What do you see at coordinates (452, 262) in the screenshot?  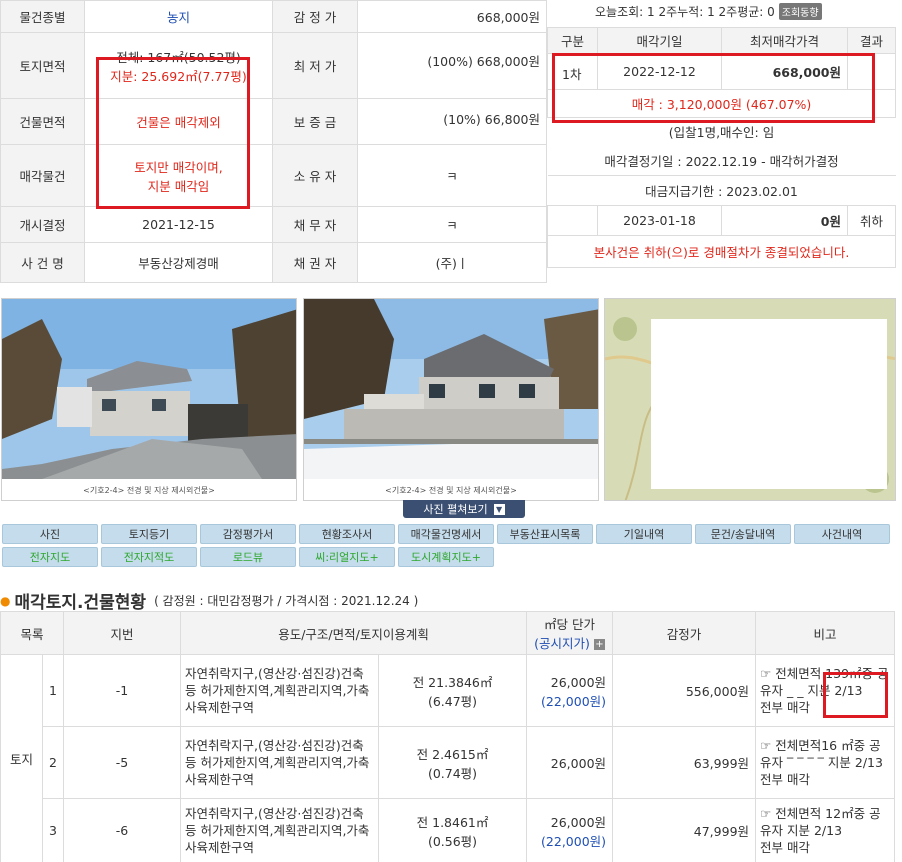 I see `creditor-value: (주)ㅣ` at bounding box center [452, 262].